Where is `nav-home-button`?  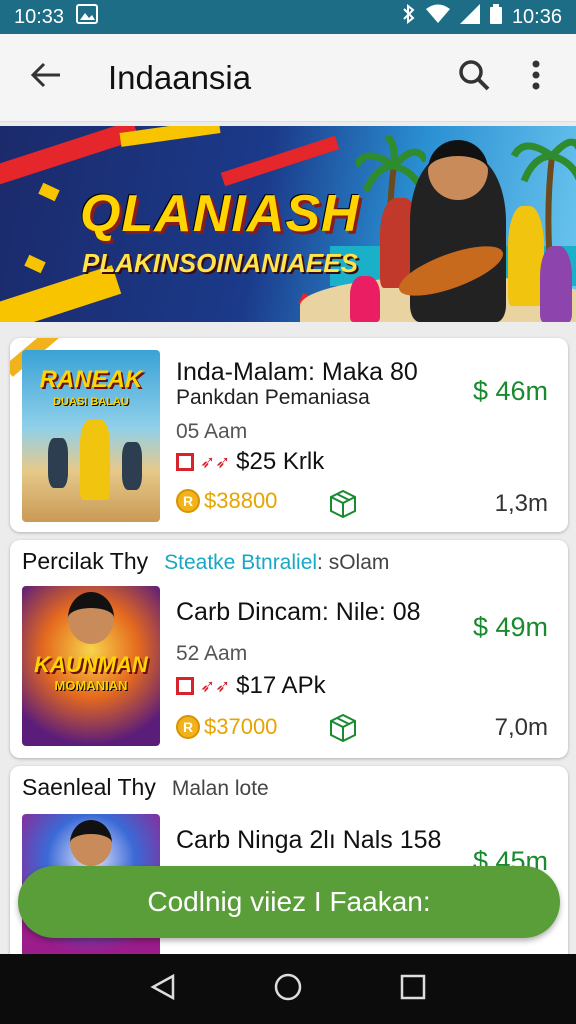
nav-home-button is located at coordinates (288, 989).